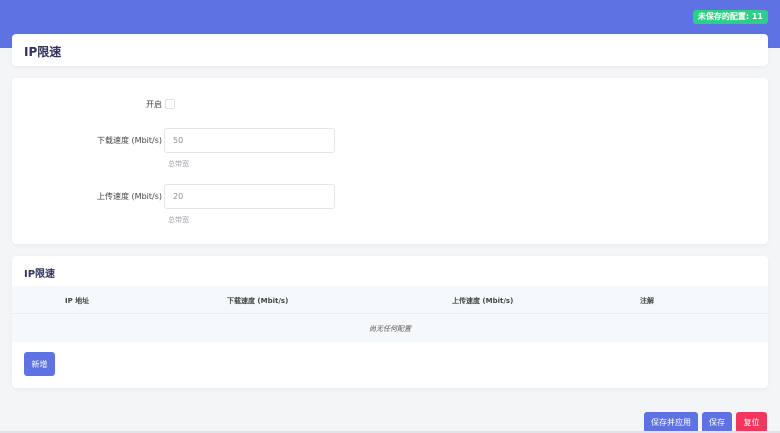 The image size is (780, 433). Describe the element at coordinates (77, 301) in the screenshot. I see `column-header-ip: IP 地址` at that location.